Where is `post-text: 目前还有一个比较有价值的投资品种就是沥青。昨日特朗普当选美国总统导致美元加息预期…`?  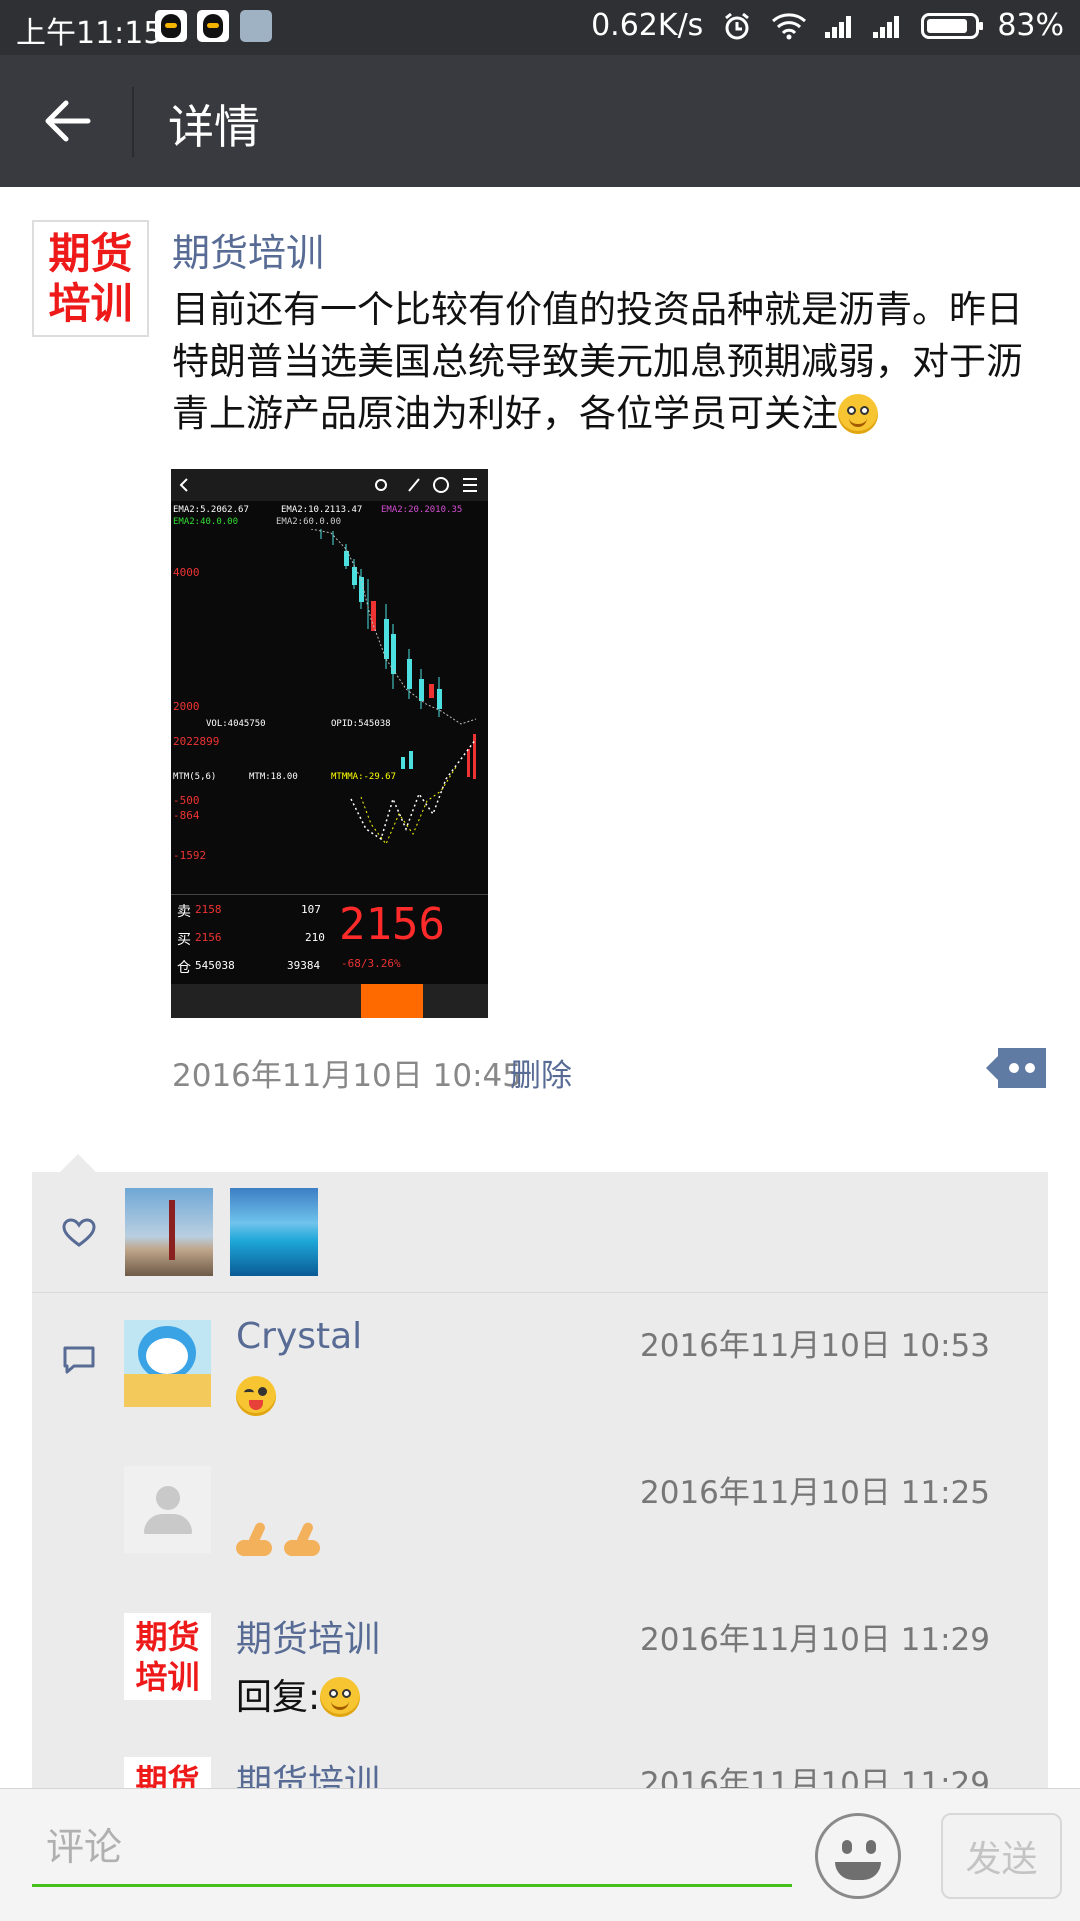
post-text: 目前还有一个比较有价值的投资品种就是沥青。昨日特朗普当选美国总统导致美元加息预期… is located at coordinates (607, 362).